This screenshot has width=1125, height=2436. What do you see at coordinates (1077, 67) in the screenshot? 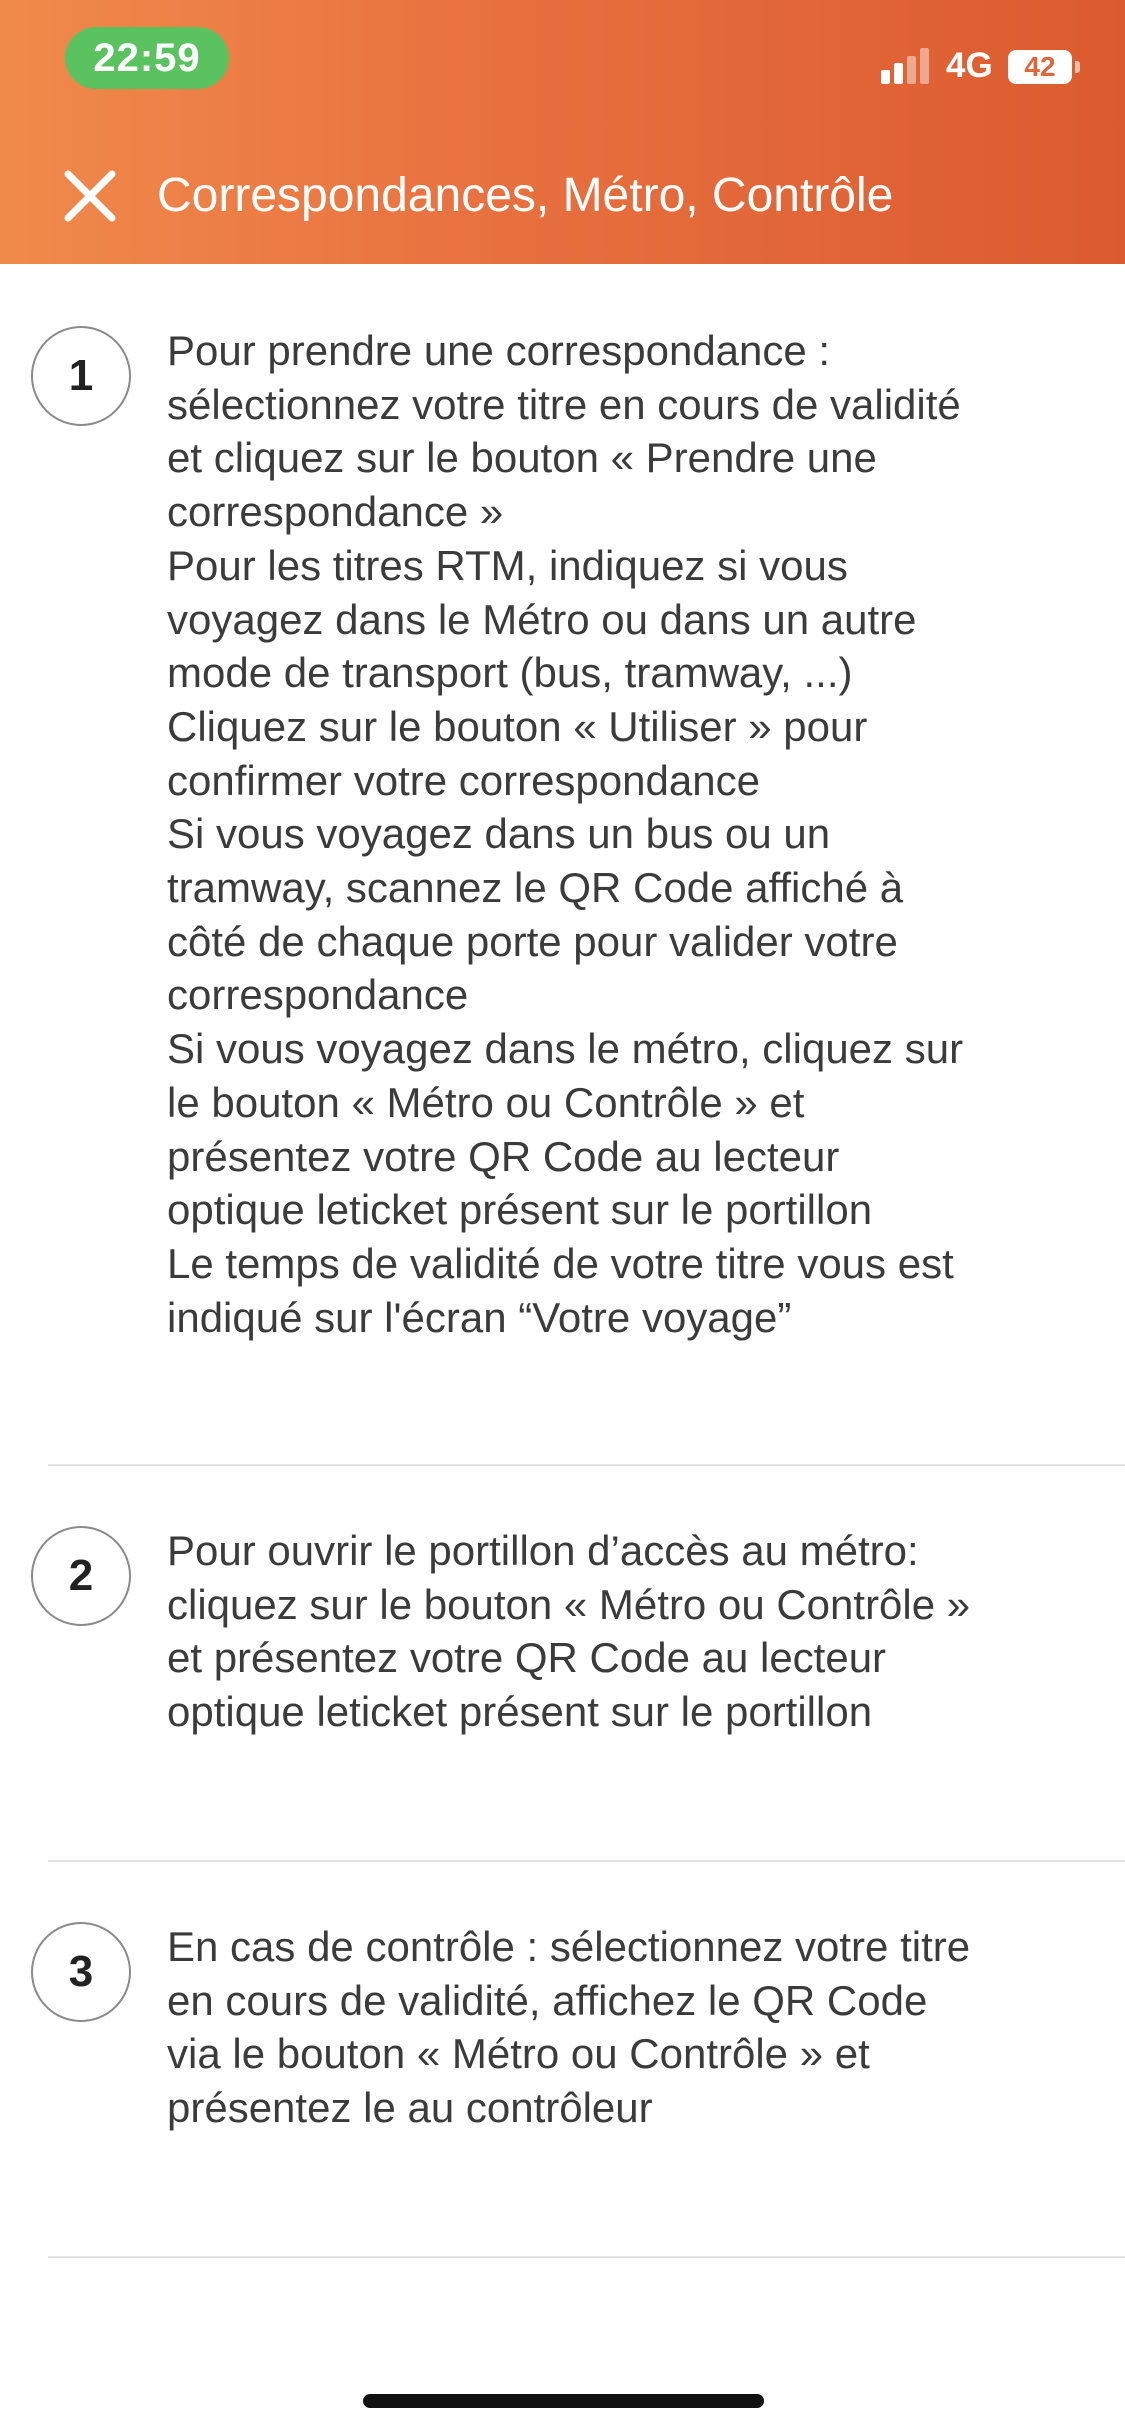
I see `battery-cap` at bounding box center [1077, 67].